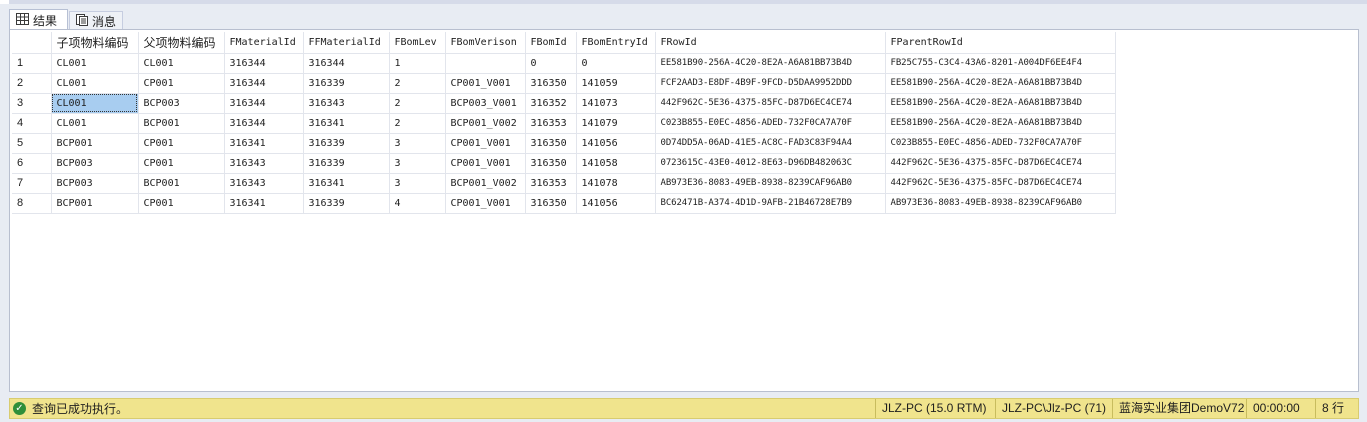  I want to click on row-number: 4, so click(32, 123).